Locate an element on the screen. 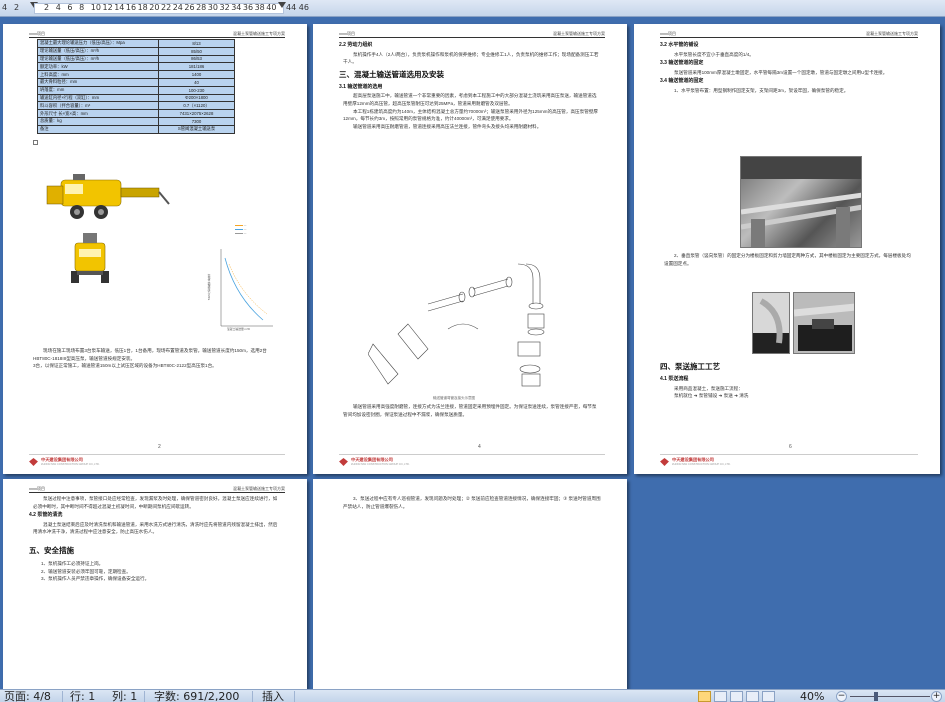 This screenshot has width=945, height=702. figure-caption: 输送管道弯管及接头示意图 is located at coordinates (454, 398).